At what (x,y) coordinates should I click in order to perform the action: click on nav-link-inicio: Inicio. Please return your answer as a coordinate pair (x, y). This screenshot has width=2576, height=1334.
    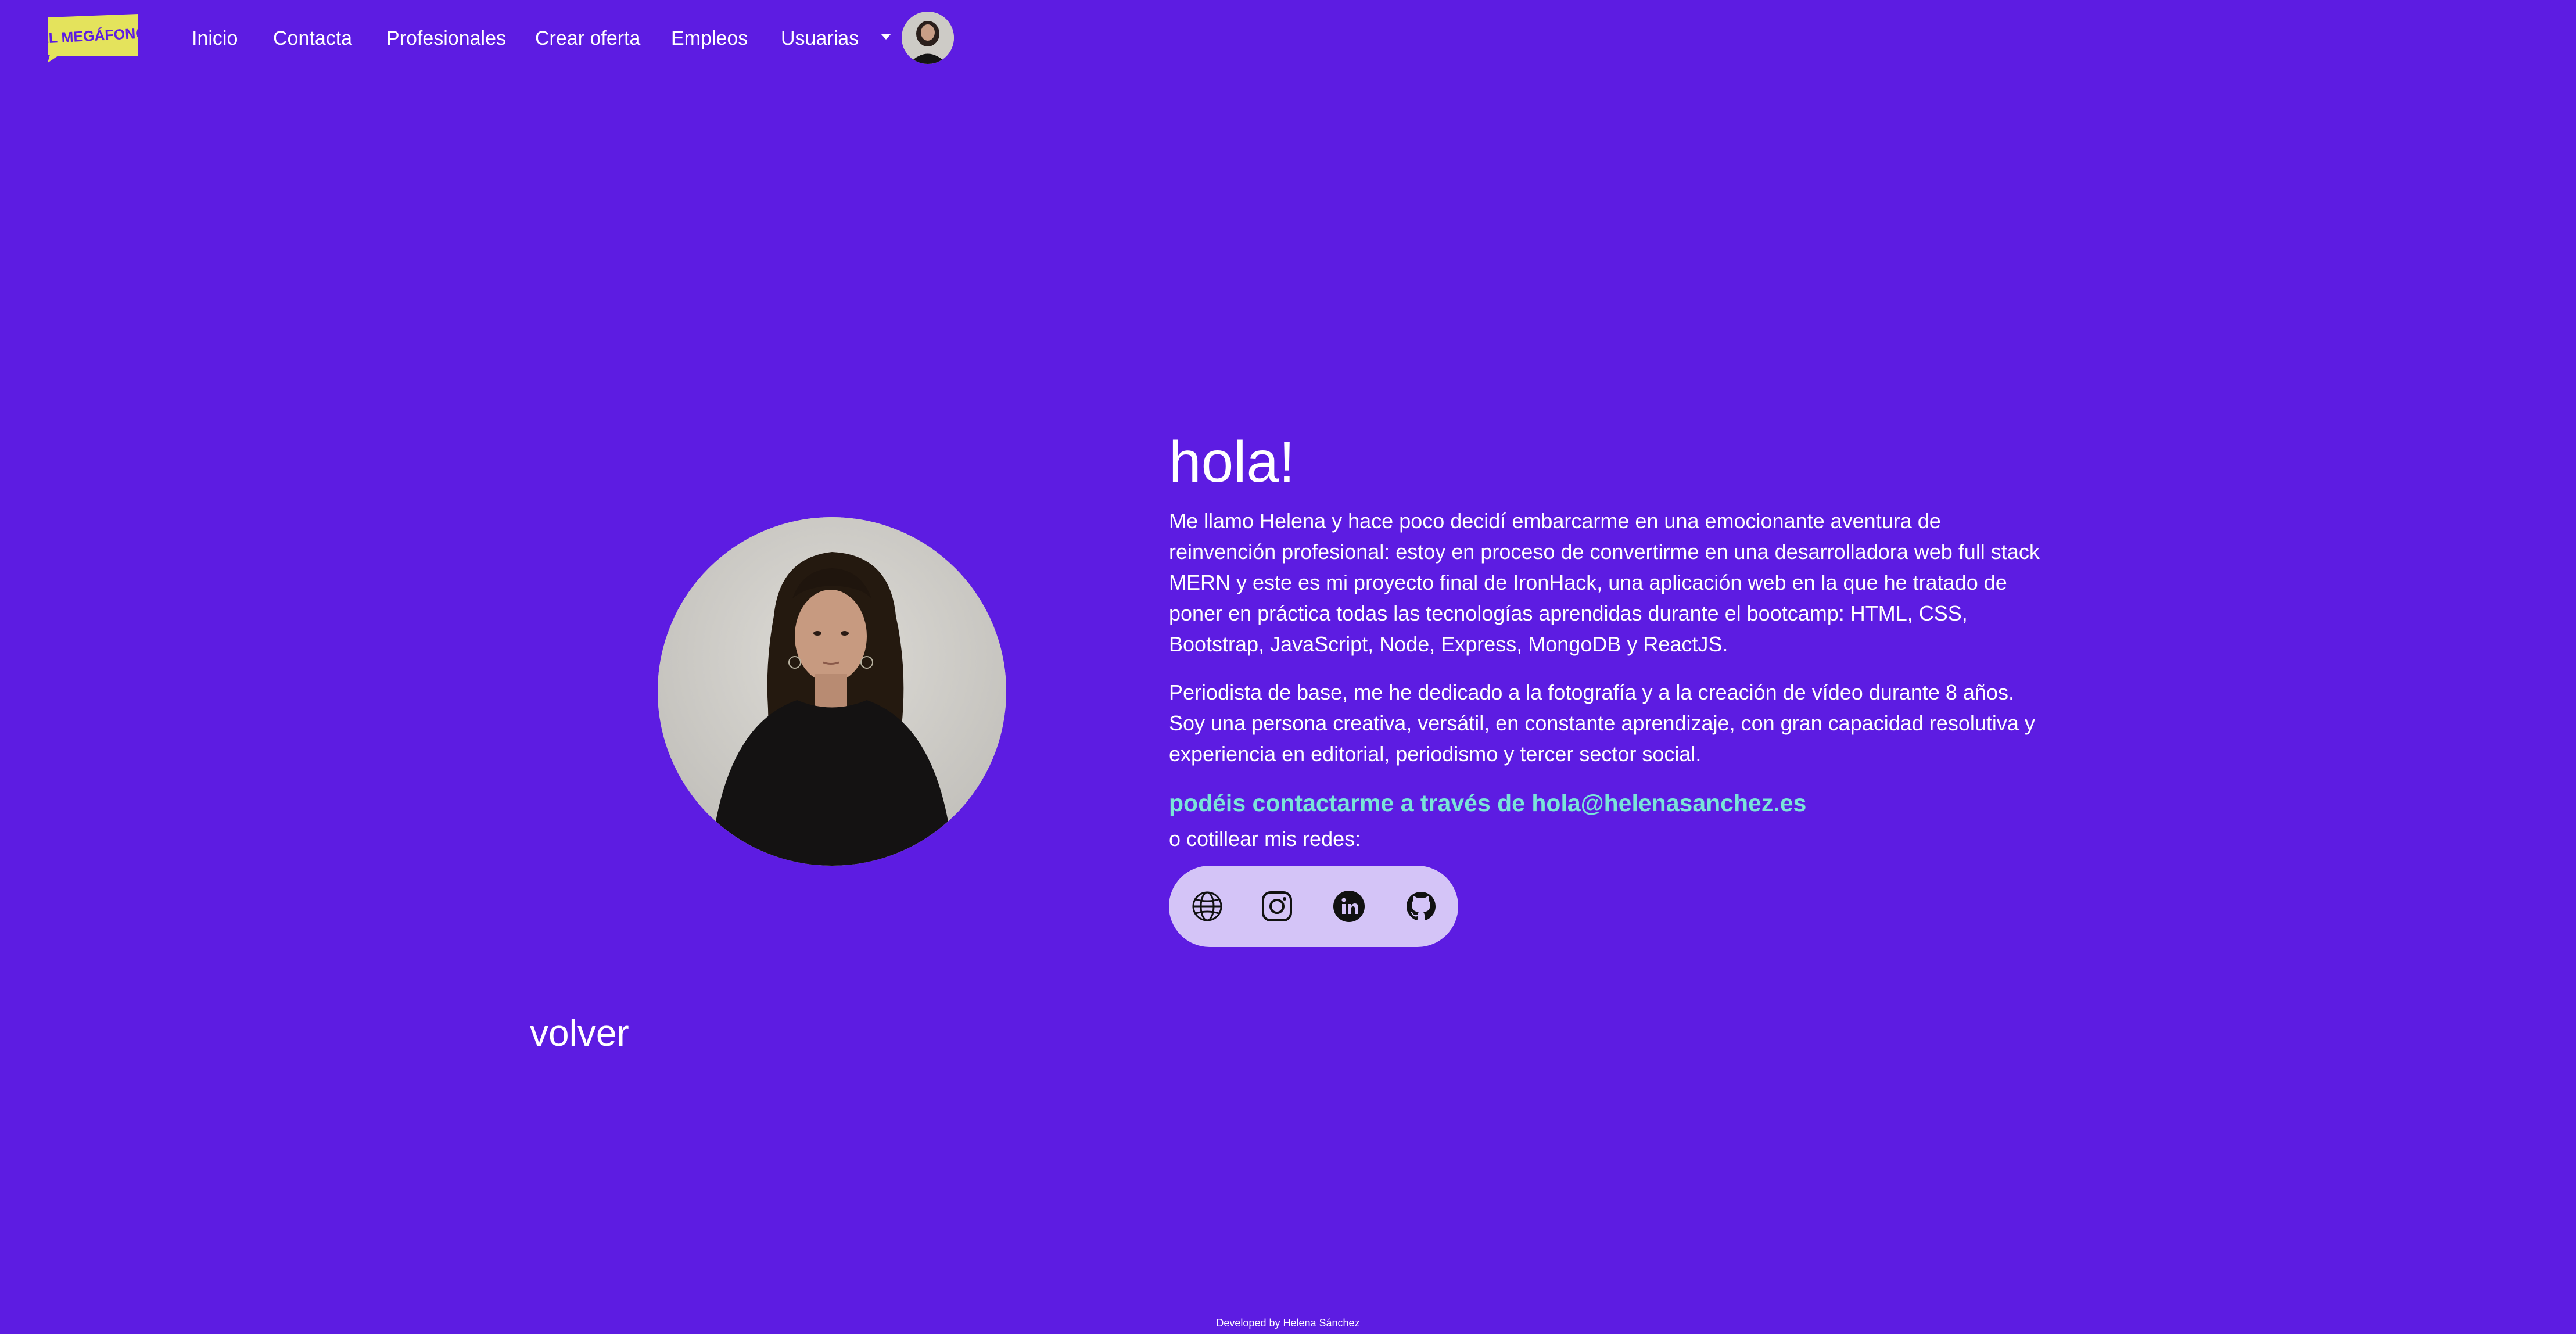
    Looking at the image, I should click on (215, 38).